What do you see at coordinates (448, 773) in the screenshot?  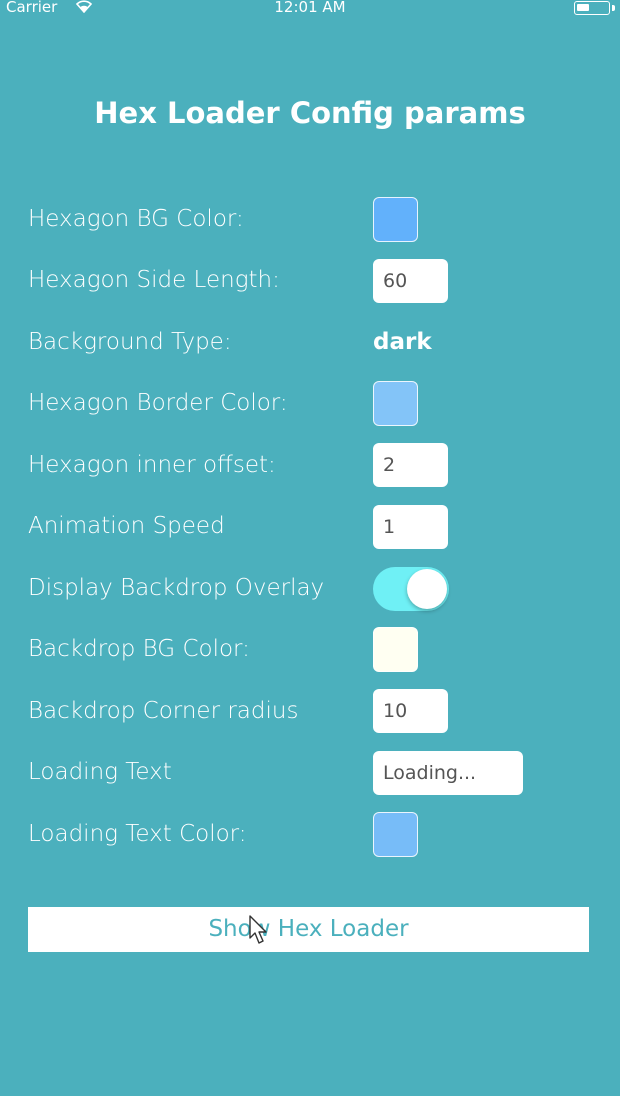 I see `loading-text-input` at bounding box center [448, 773].